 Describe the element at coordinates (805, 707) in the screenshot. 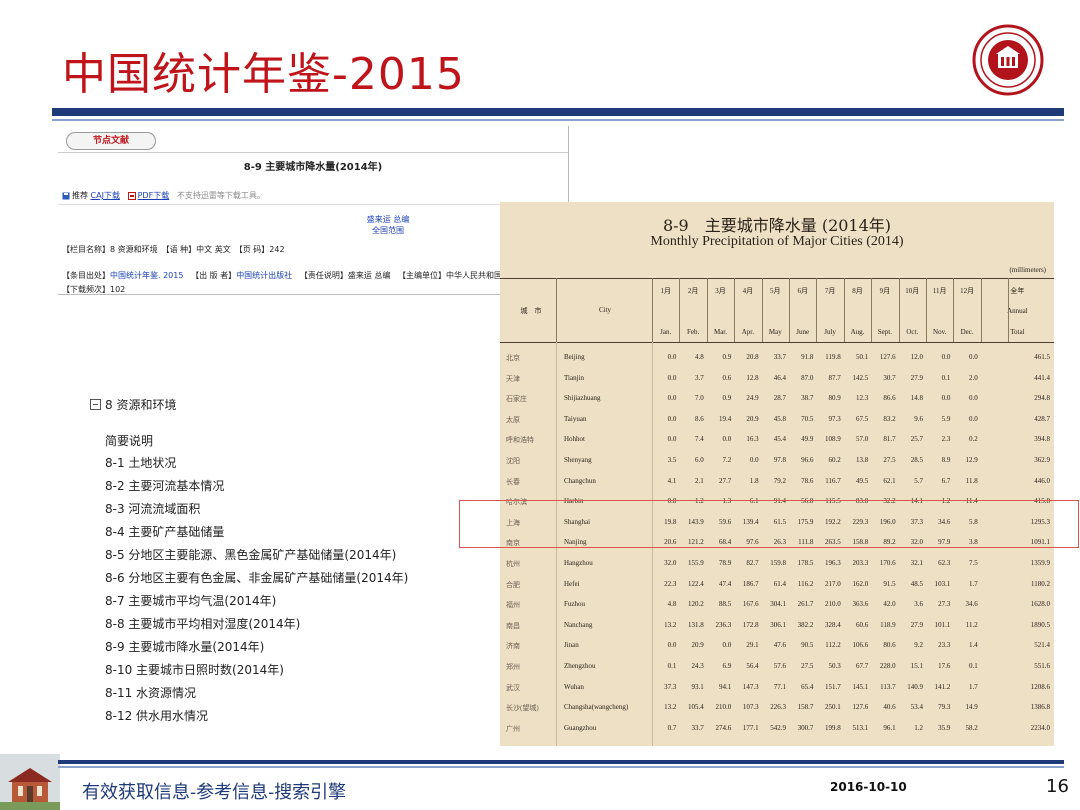

I see `precip-value: 158.7` at that location.